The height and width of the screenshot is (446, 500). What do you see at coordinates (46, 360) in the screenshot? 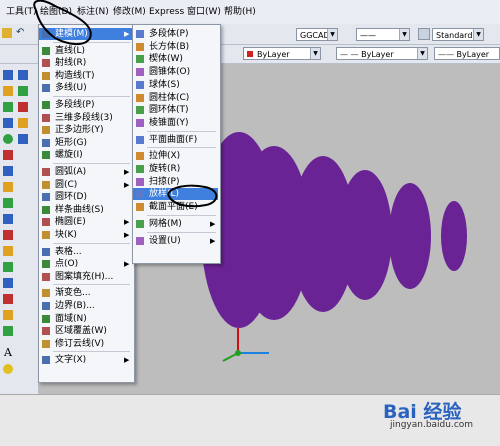
I see `draw-menu-item-icon` at bounding box center [46, 360].